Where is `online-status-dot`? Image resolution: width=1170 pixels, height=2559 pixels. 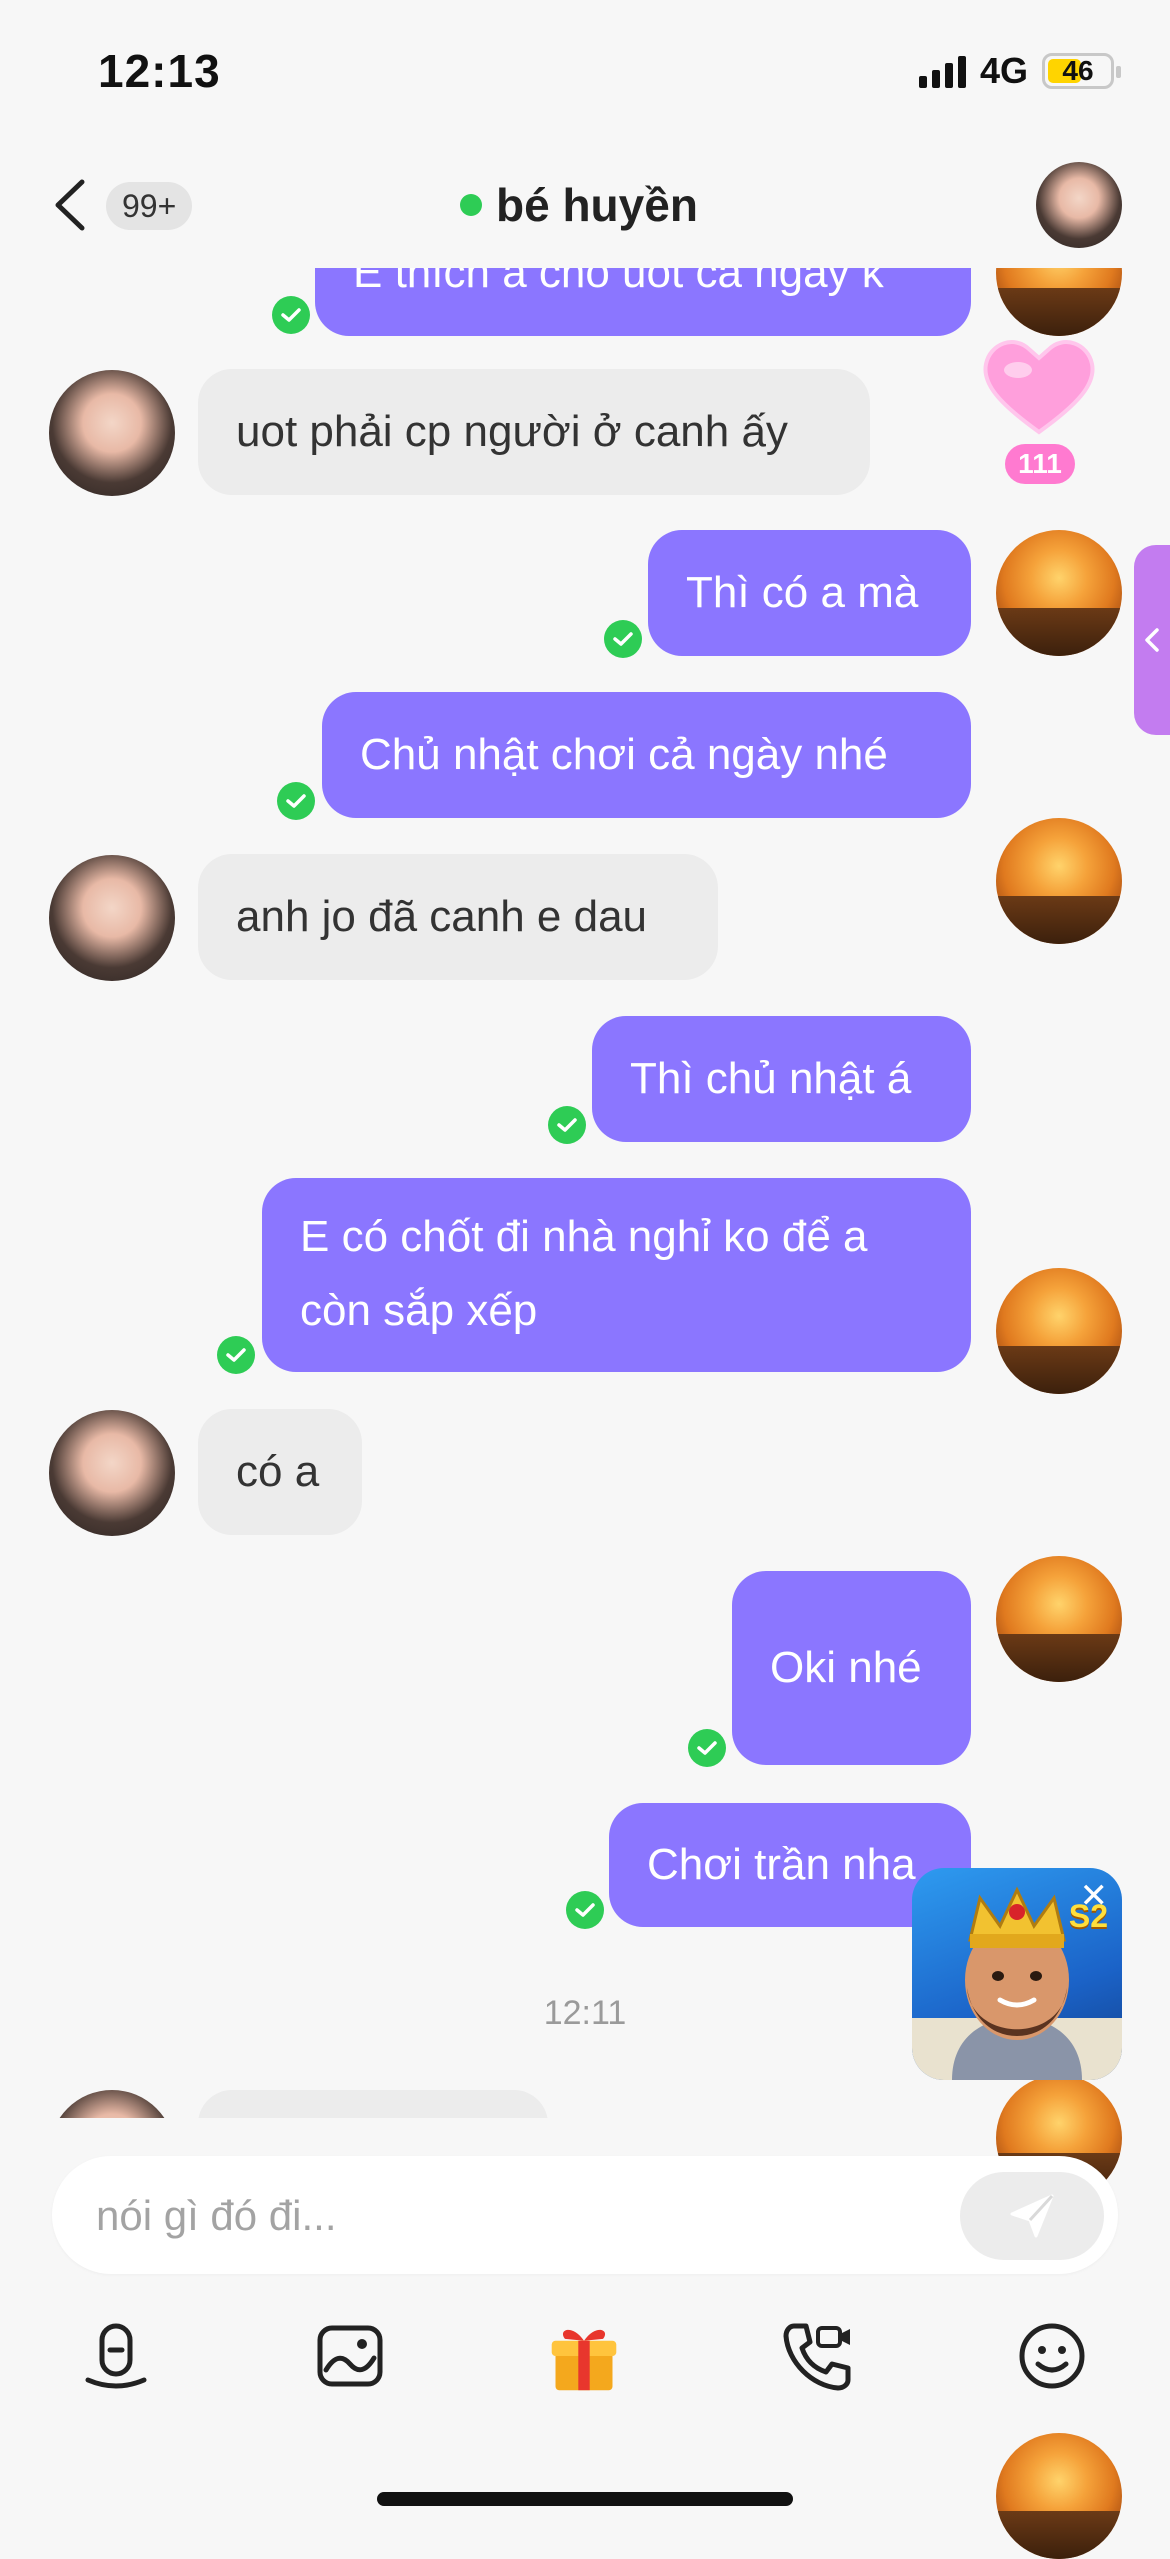
online-status-dot is located at coordinates (471, 205).